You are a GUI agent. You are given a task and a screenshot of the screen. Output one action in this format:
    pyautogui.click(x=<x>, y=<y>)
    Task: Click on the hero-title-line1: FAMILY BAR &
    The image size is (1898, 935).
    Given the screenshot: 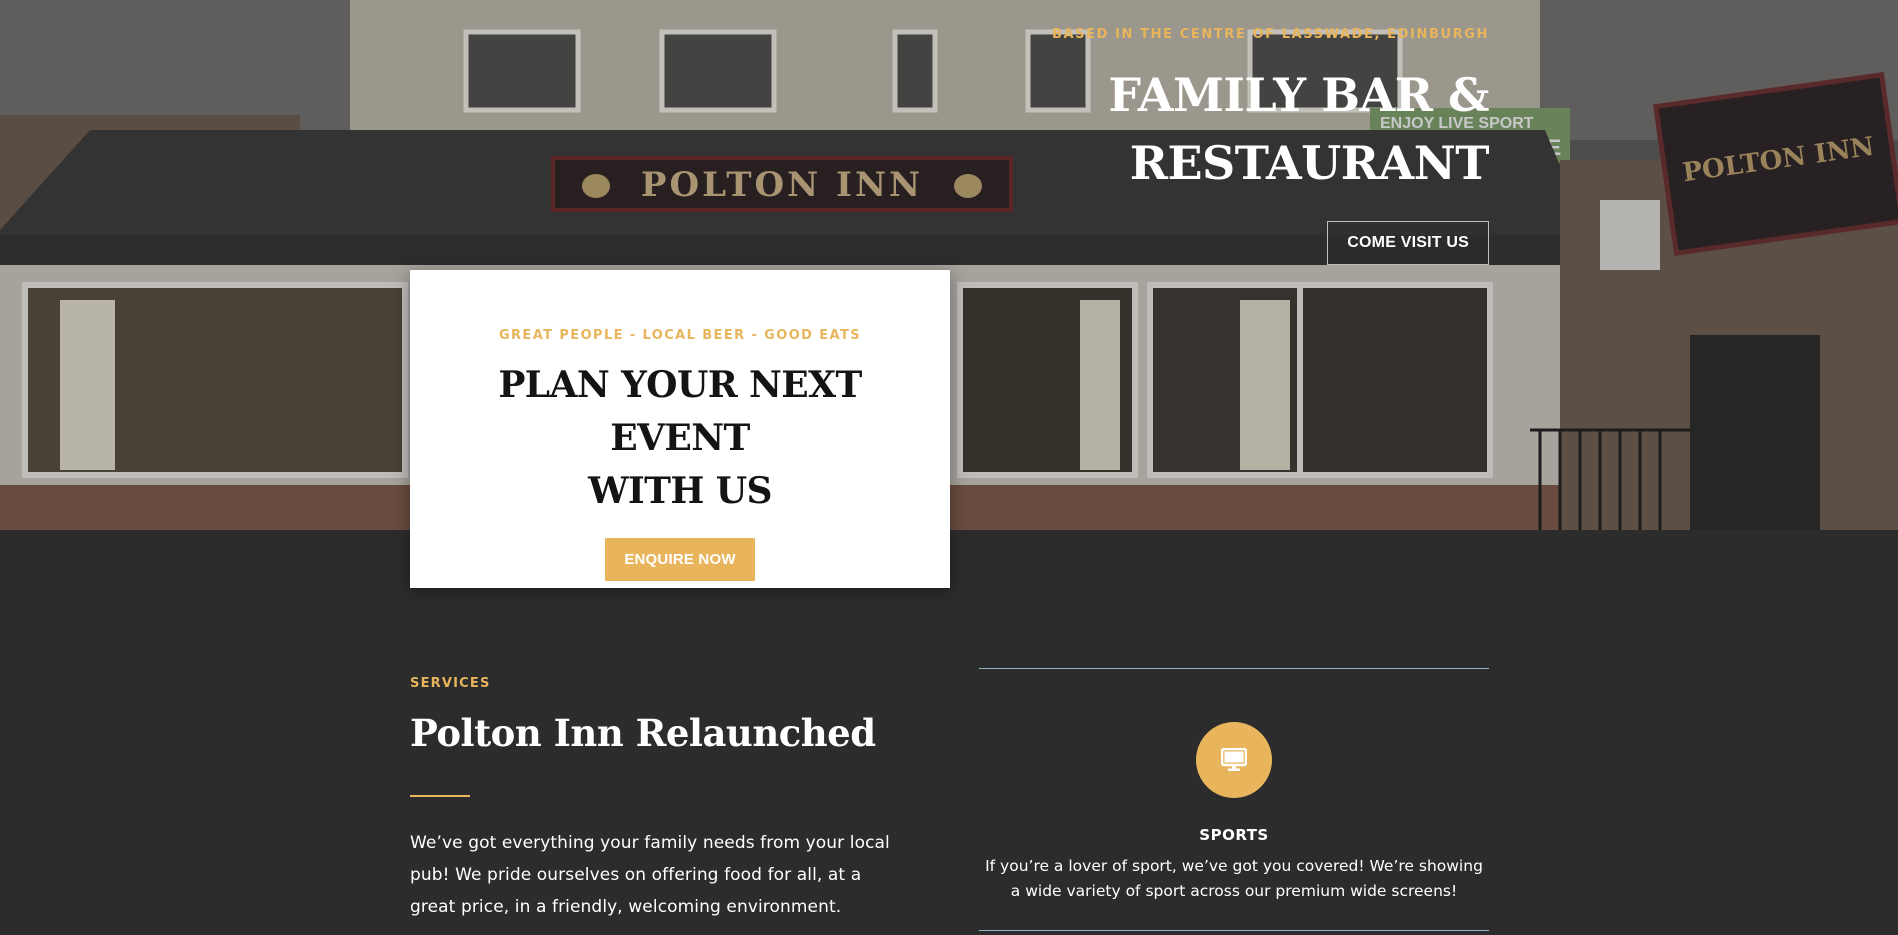 What is the action you would take?
    pyautogui.click(x=1298, y=95)
    